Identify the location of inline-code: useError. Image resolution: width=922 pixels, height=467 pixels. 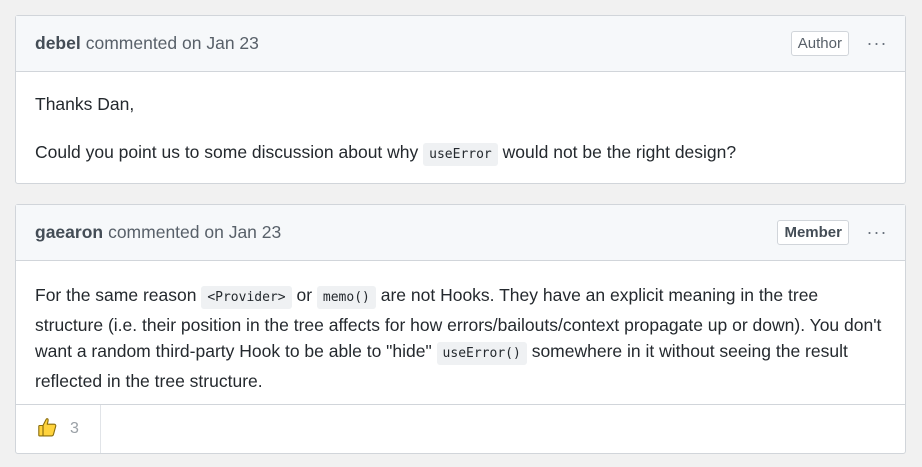
(460, 154).